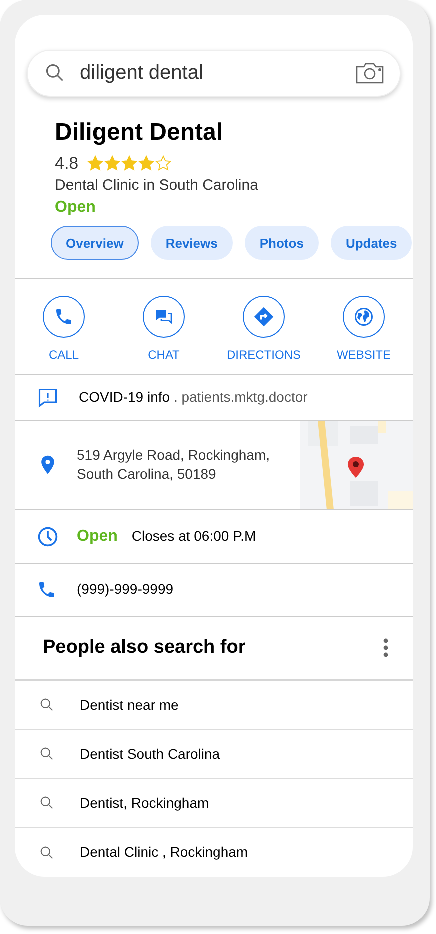 The height and width of the screenshot is (934, 436). I want to click on suggestion-text: Dentist South Carolina, so click(150, 754).